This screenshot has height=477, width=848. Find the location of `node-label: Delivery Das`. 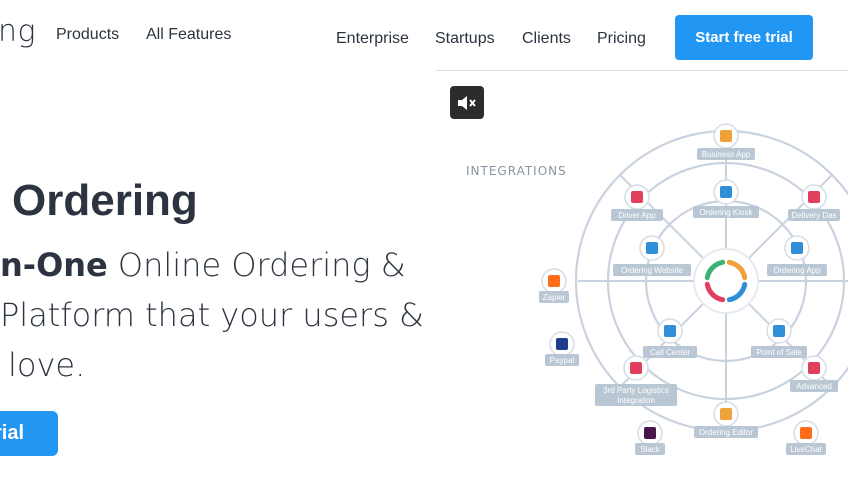

node-label: Delivery Das is located at coordinates (813, 215).